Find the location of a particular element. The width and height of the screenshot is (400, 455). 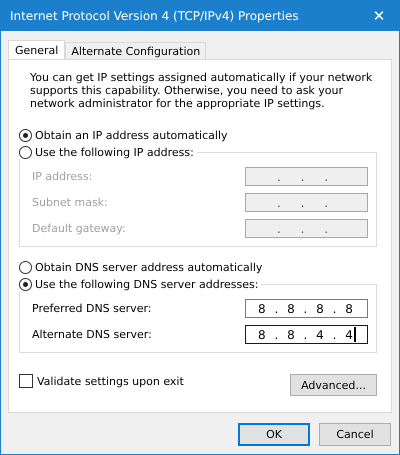

field-label: Alternate DNS server: is located at coordinates (92, 334).